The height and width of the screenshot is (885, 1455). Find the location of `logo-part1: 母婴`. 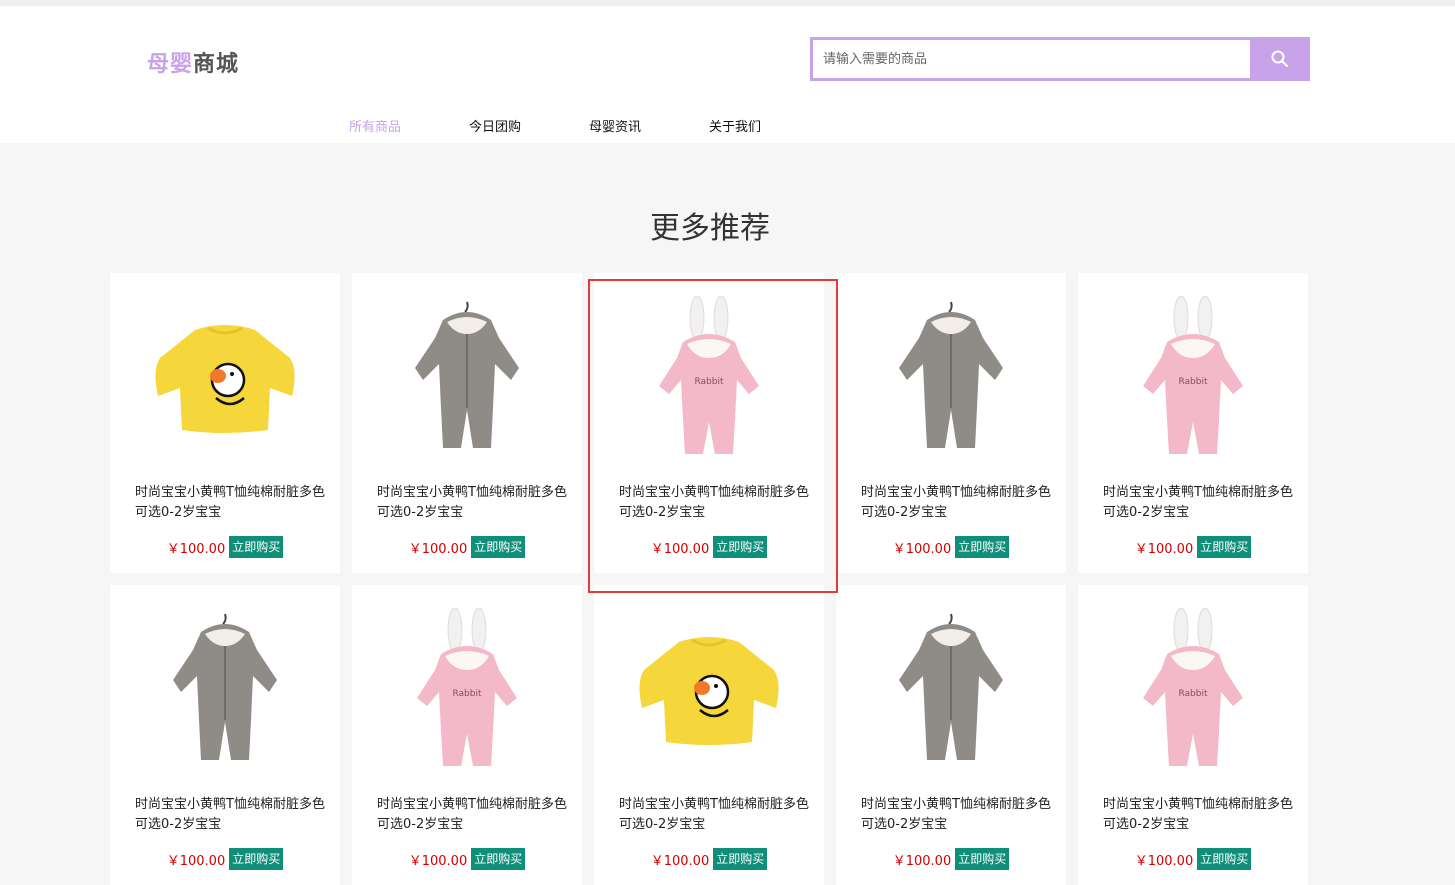

logo-part1: 母婴 is located at coordinates (170, 64).